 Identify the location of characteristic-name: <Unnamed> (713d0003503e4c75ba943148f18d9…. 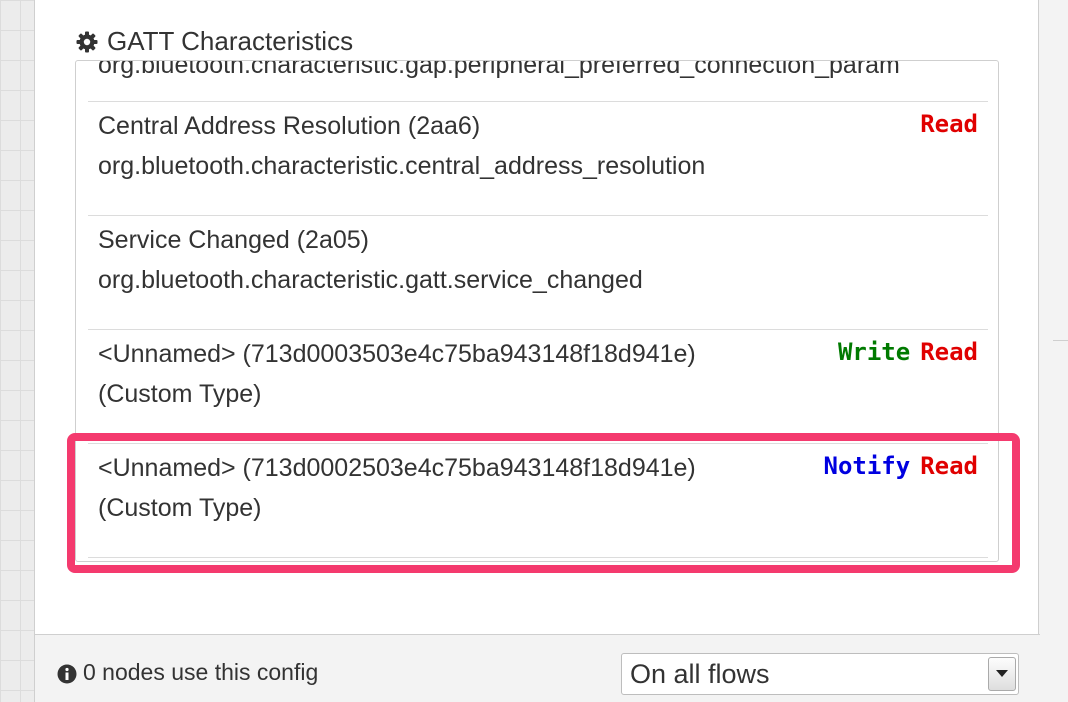
(397, 354).